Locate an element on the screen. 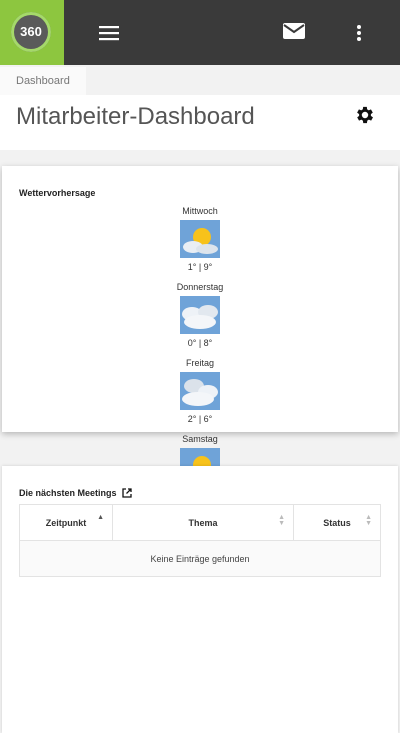 Image resolution: width=400 pixels, height=733 pixels. external-link-icon is located at coordinates (127, 493).